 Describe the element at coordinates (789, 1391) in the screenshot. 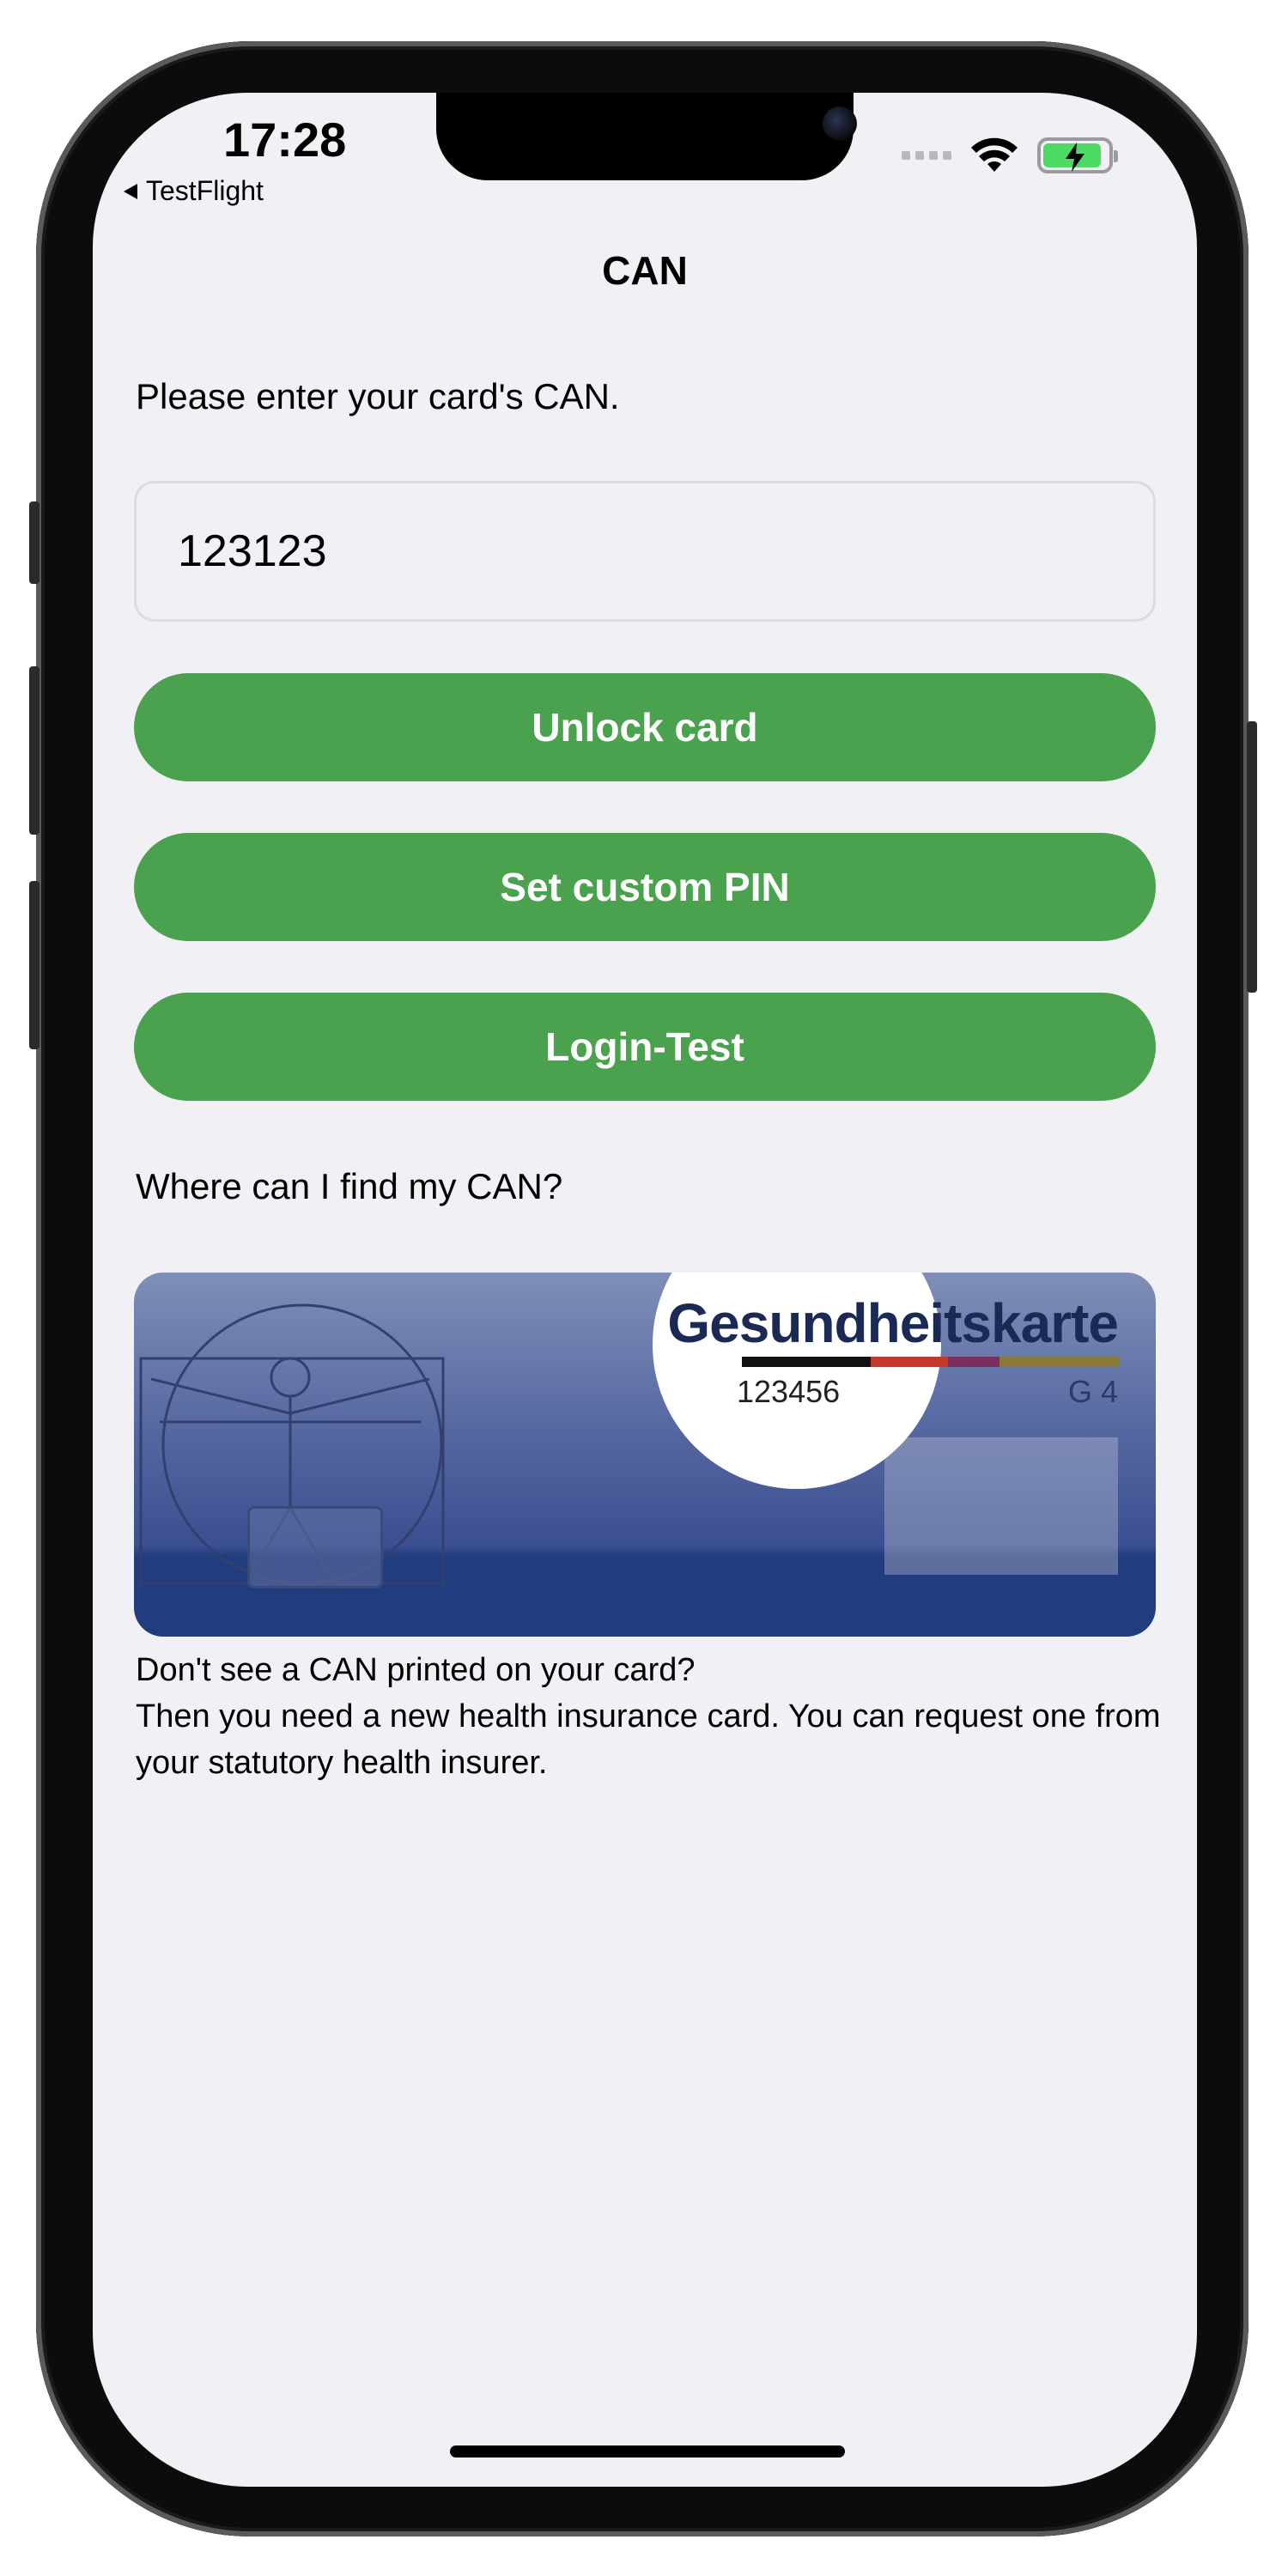

I see `card-can-number: 123456` at that location.